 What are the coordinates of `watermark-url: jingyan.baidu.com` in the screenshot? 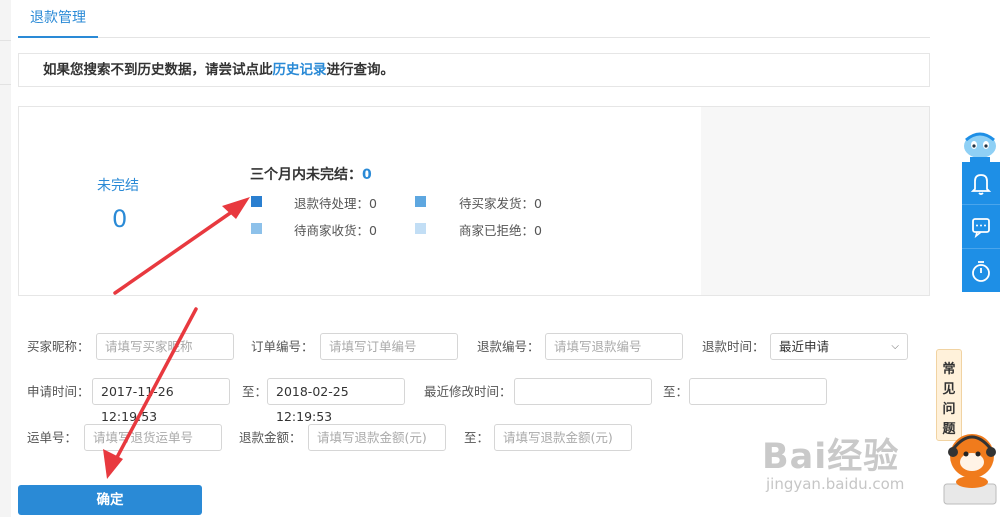 It's located at (835, 484).